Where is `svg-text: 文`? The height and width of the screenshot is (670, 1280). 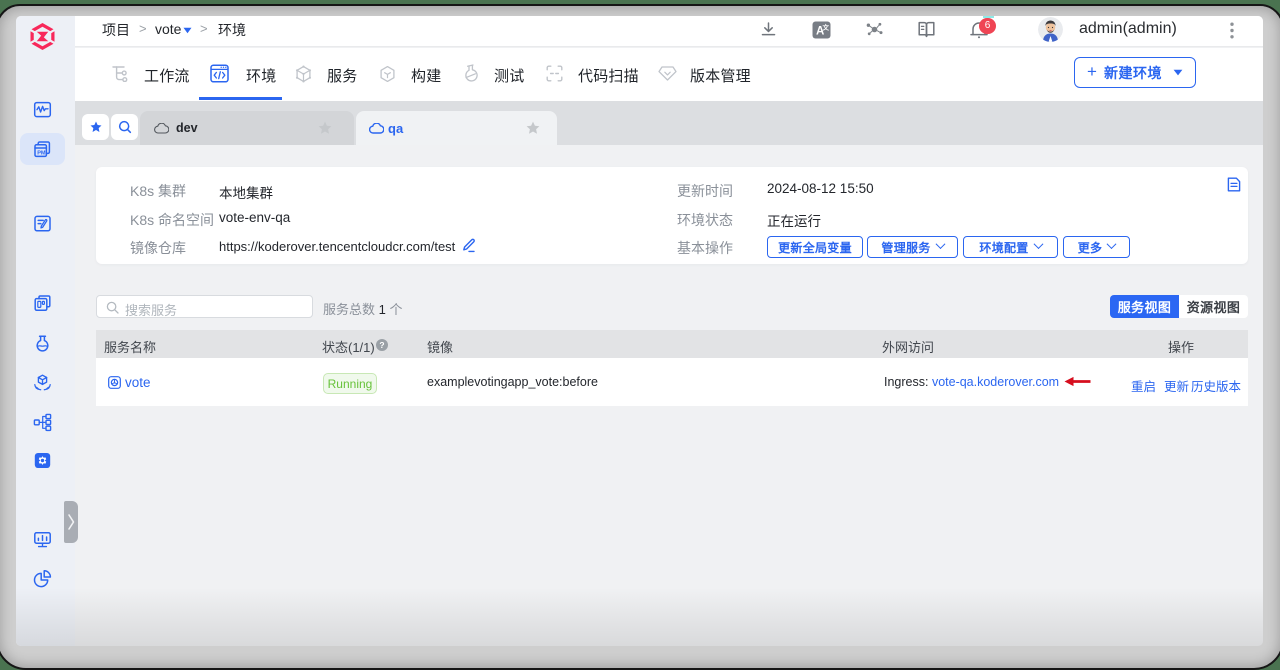 svg-text: 文 is located at coordinates (826, 27).